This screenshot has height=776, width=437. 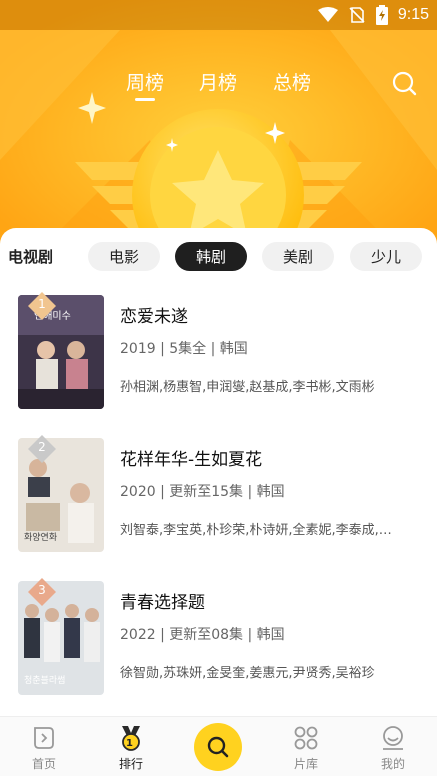 I want to click on poster-title-text: 화양연화, so click(x=41, y=538).